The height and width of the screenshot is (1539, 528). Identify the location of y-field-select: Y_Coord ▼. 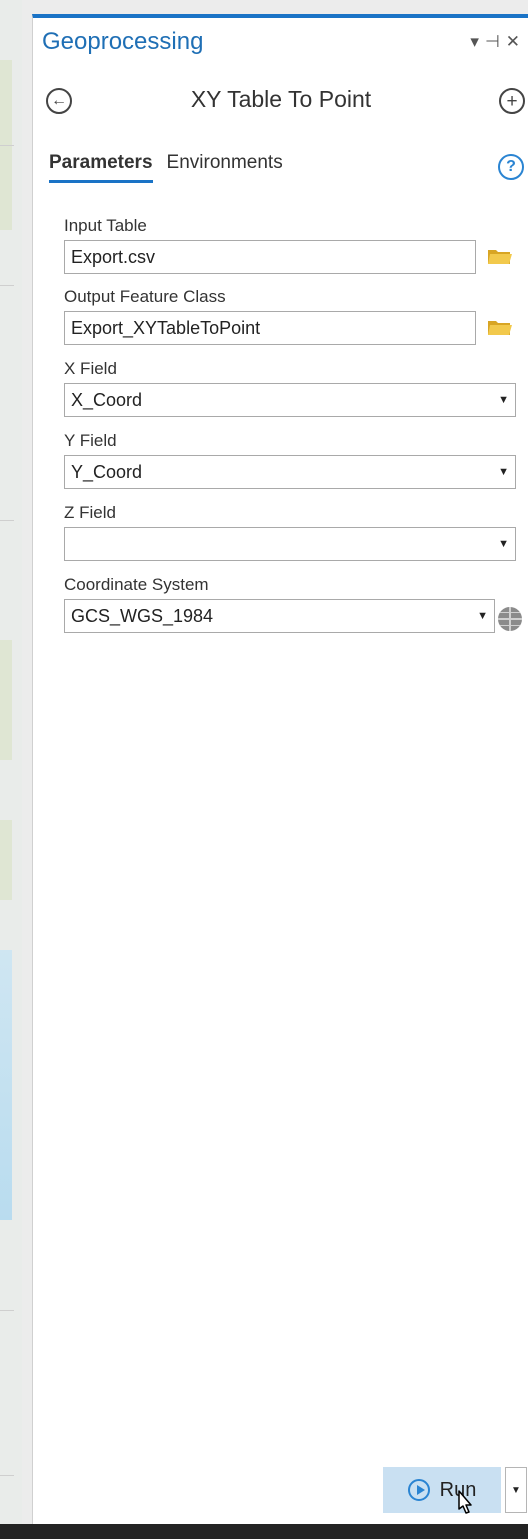
(290, 472).